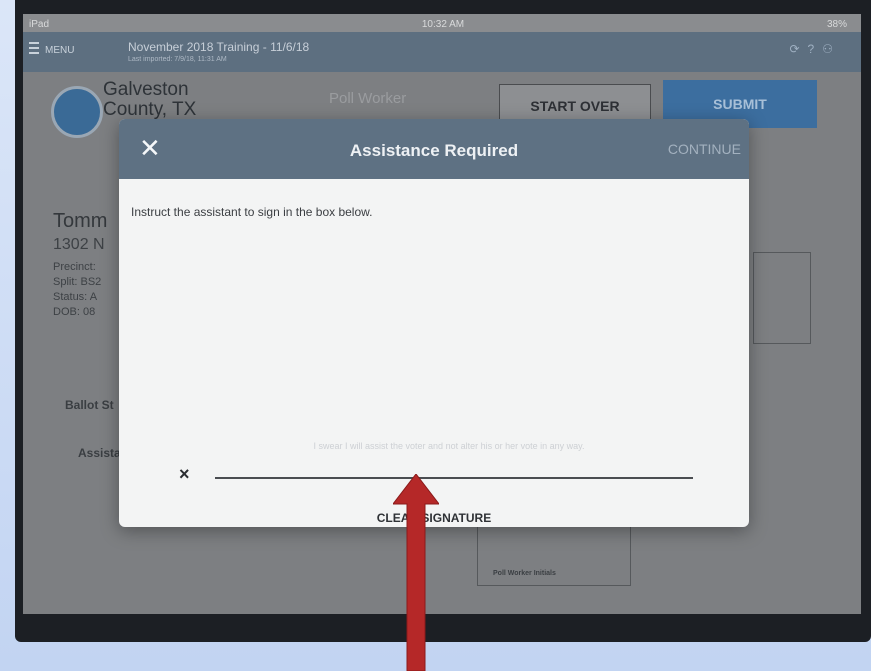 This screenshot has height=671, width=871. Describe the element at coordinates (836, 24) in the screenshot. I see `battery-indicator: 38%` at that location.